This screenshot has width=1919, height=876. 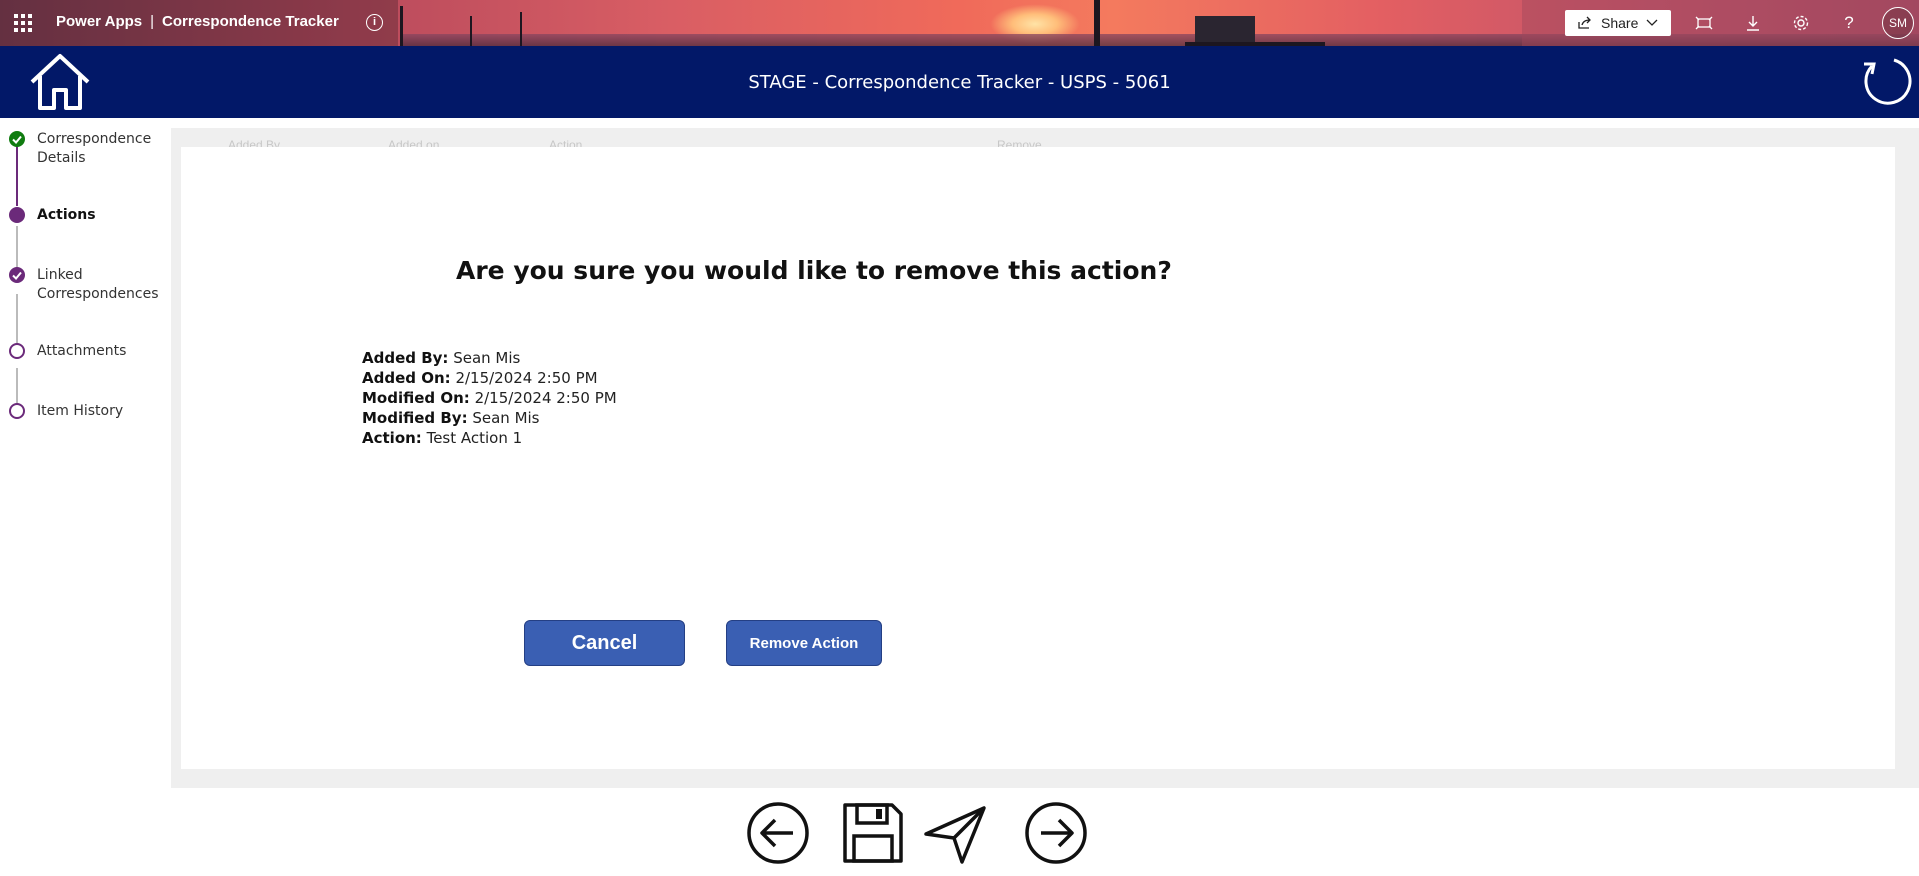 What do you see at coordinates (1753, 23) in the screenshot?
I see `download-icon` at bounding box center [1753, 23].